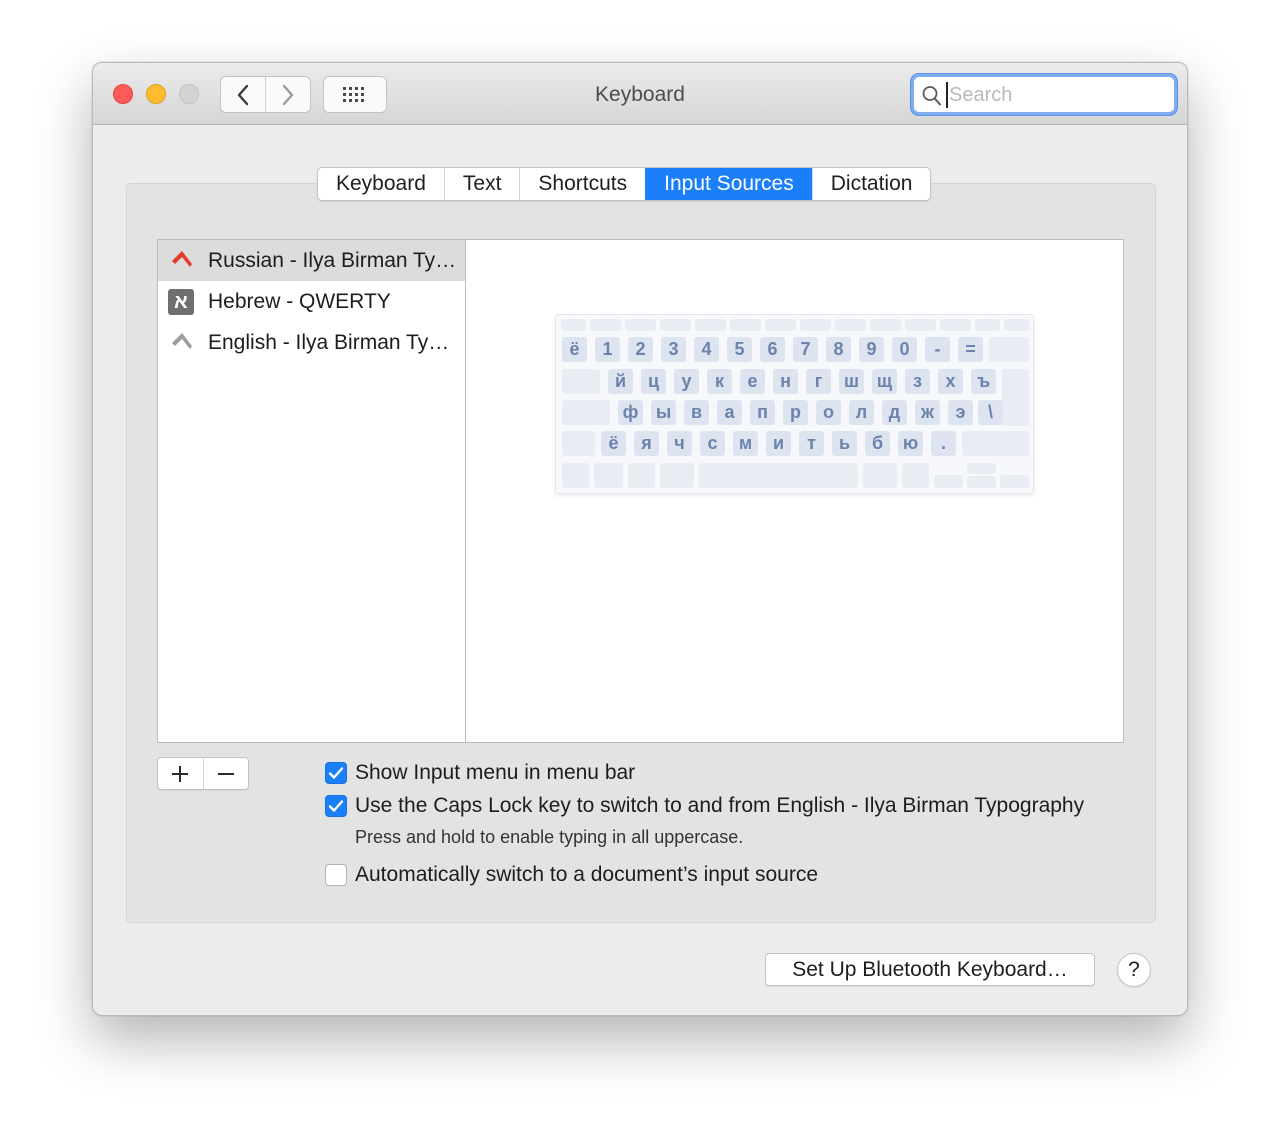 The image size is (1280, 1137). I want to click on key: е, so click(752, 381).